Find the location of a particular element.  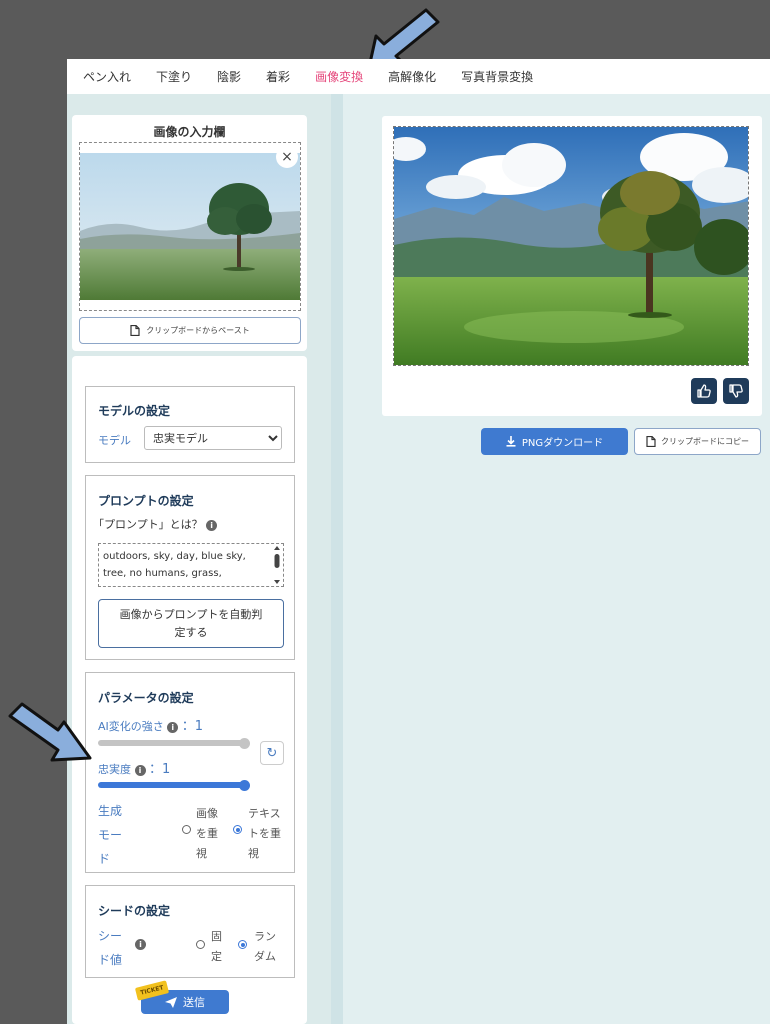

paste-label: クリップボードからペースト is located at coordinates (198, 330).